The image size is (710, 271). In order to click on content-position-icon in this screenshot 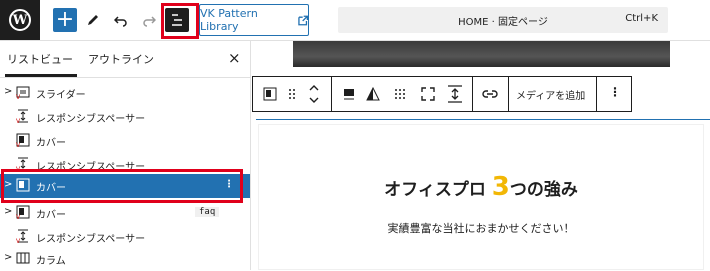, I will do `click(400, 94)`.